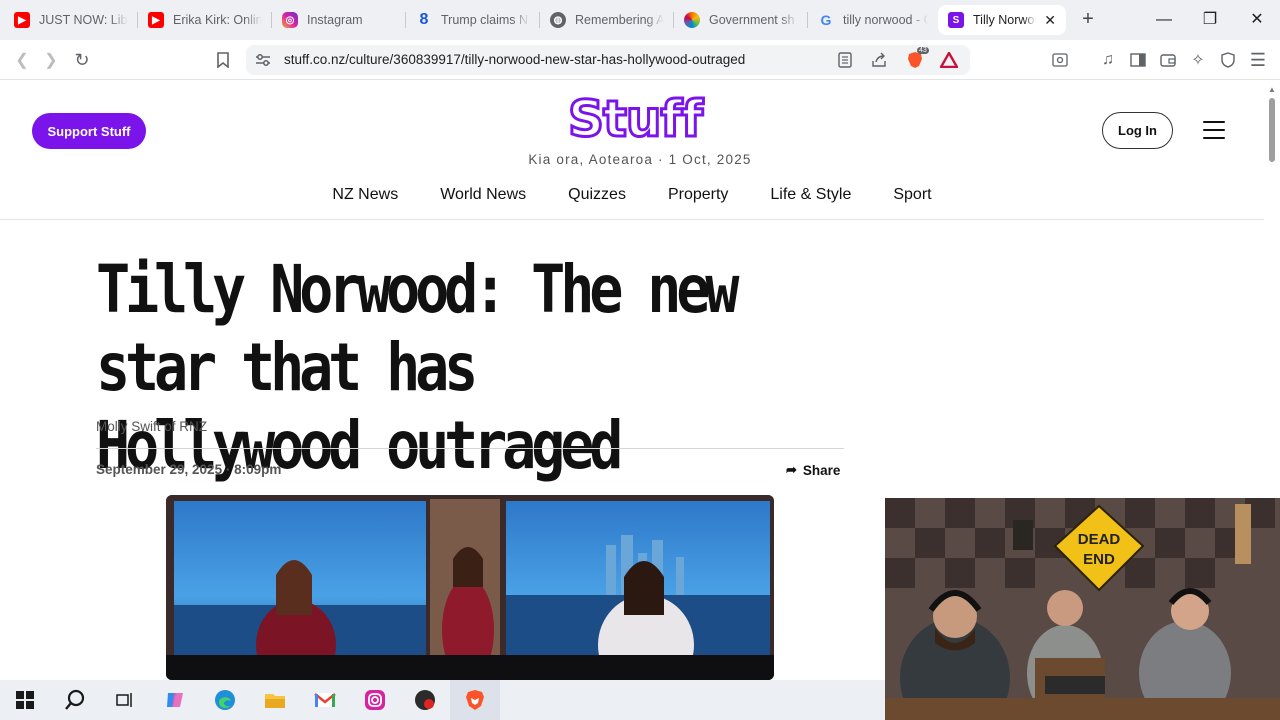  What do you see at coordinates (845, 60) in the screenshot?
I see `reader-mode-icon` at bounding box center [845, 60].